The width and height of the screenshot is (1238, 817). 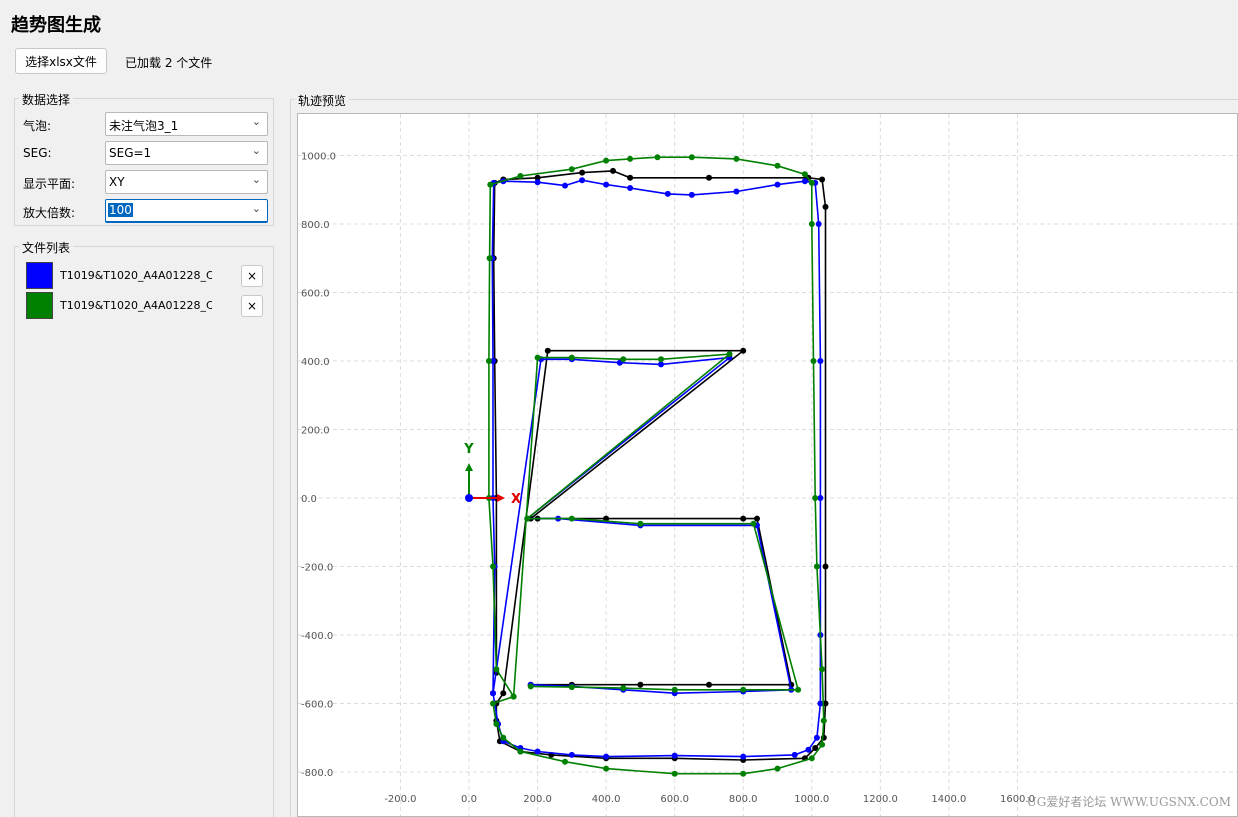 What do you see at coordinates (674, 799) in the screenshot?
I see `x-tick-label: 600.0` at bounding box center [674, 799].